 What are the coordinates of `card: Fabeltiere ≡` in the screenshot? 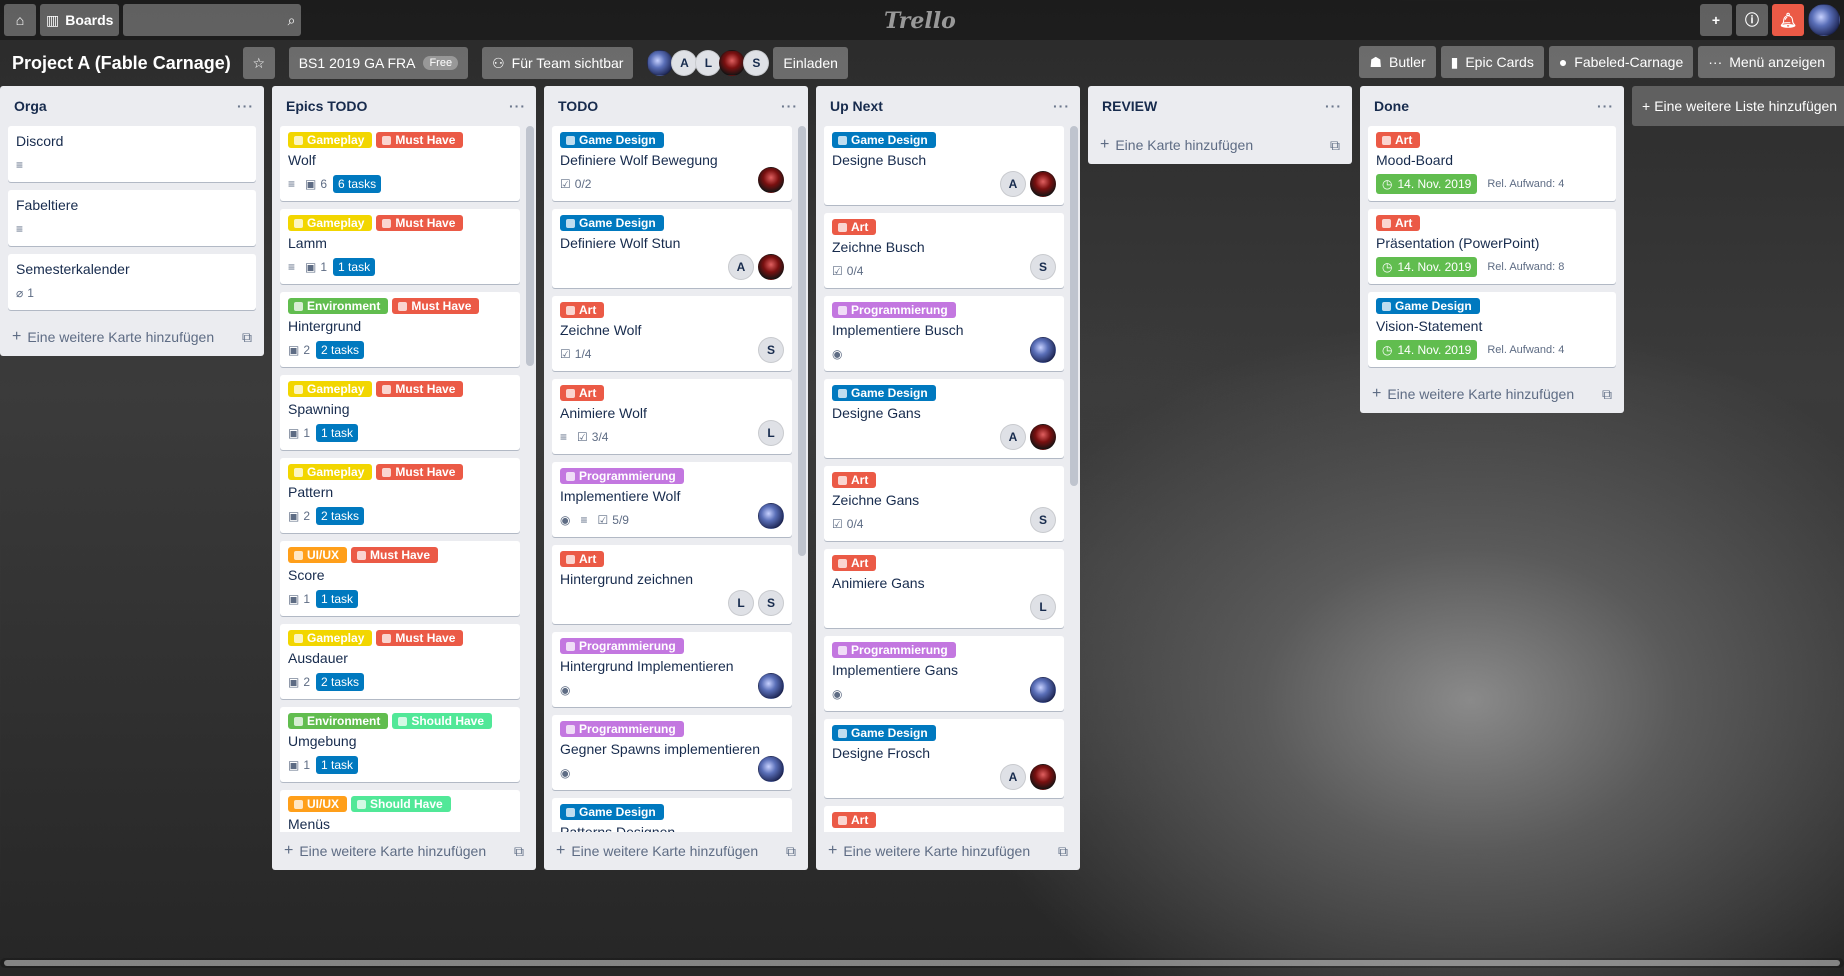 It's located at (132, 218).